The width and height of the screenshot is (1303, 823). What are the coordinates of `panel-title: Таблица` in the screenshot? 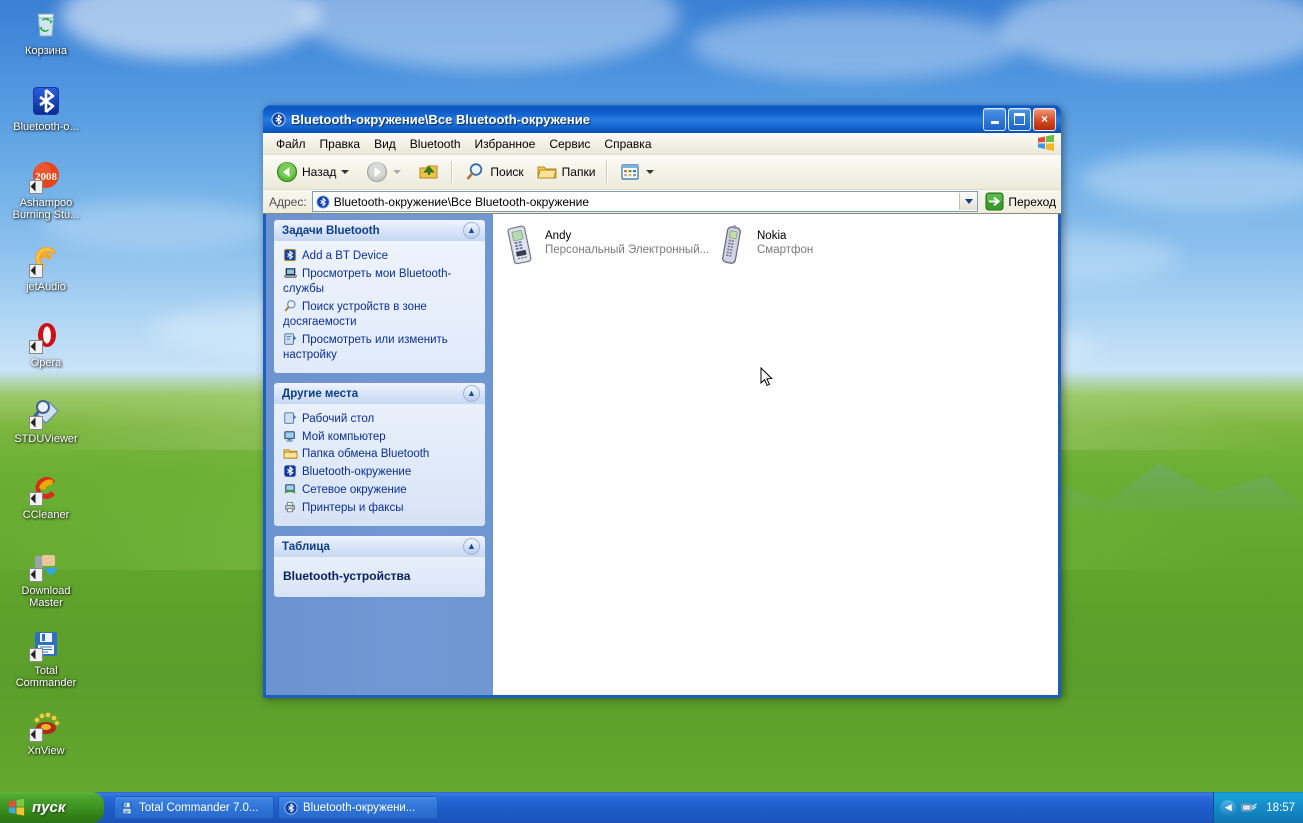 It's located at (306, 546).